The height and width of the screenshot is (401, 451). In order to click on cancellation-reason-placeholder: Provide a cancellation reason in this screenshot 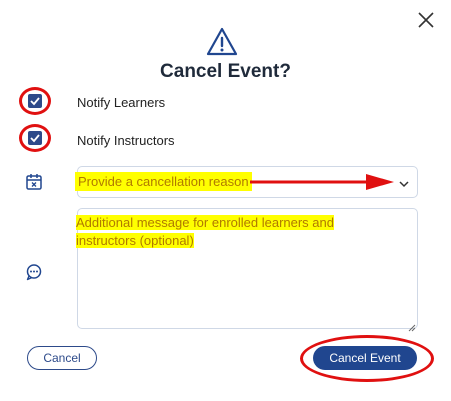, I will do `click(163, 181)`.